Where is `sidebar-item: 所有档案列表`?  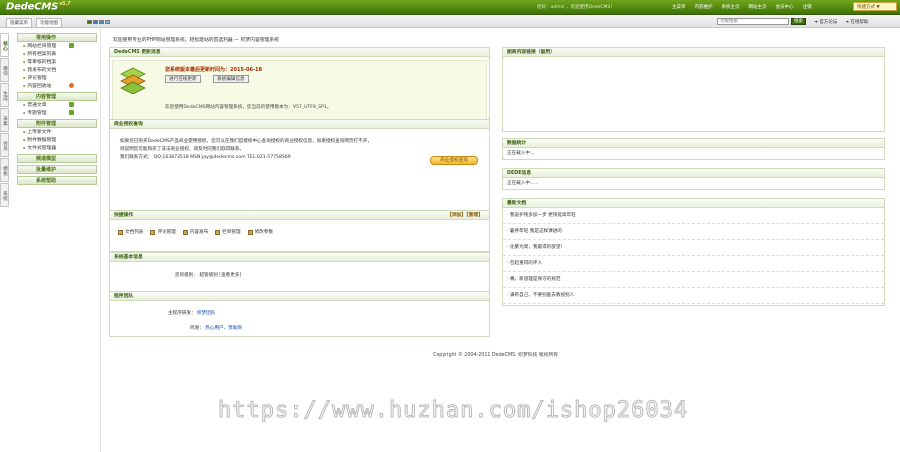
sidebar-item: 所有档案列表 is located at coordinates (57, 54).